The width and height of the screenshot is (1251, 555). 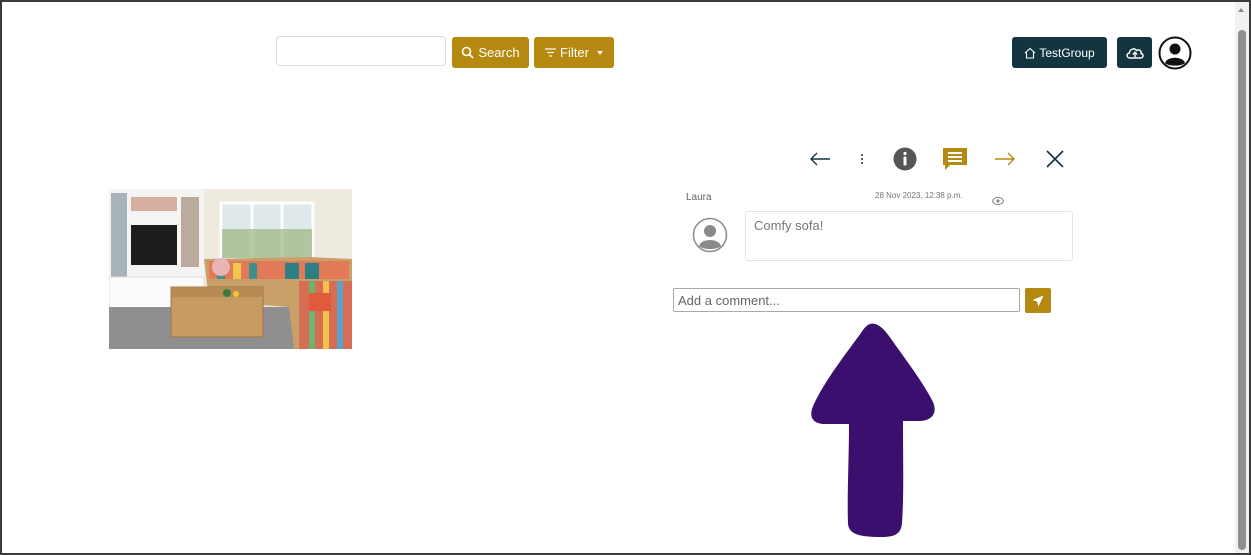 I want to click on info-button, so click(x=905, y=159).